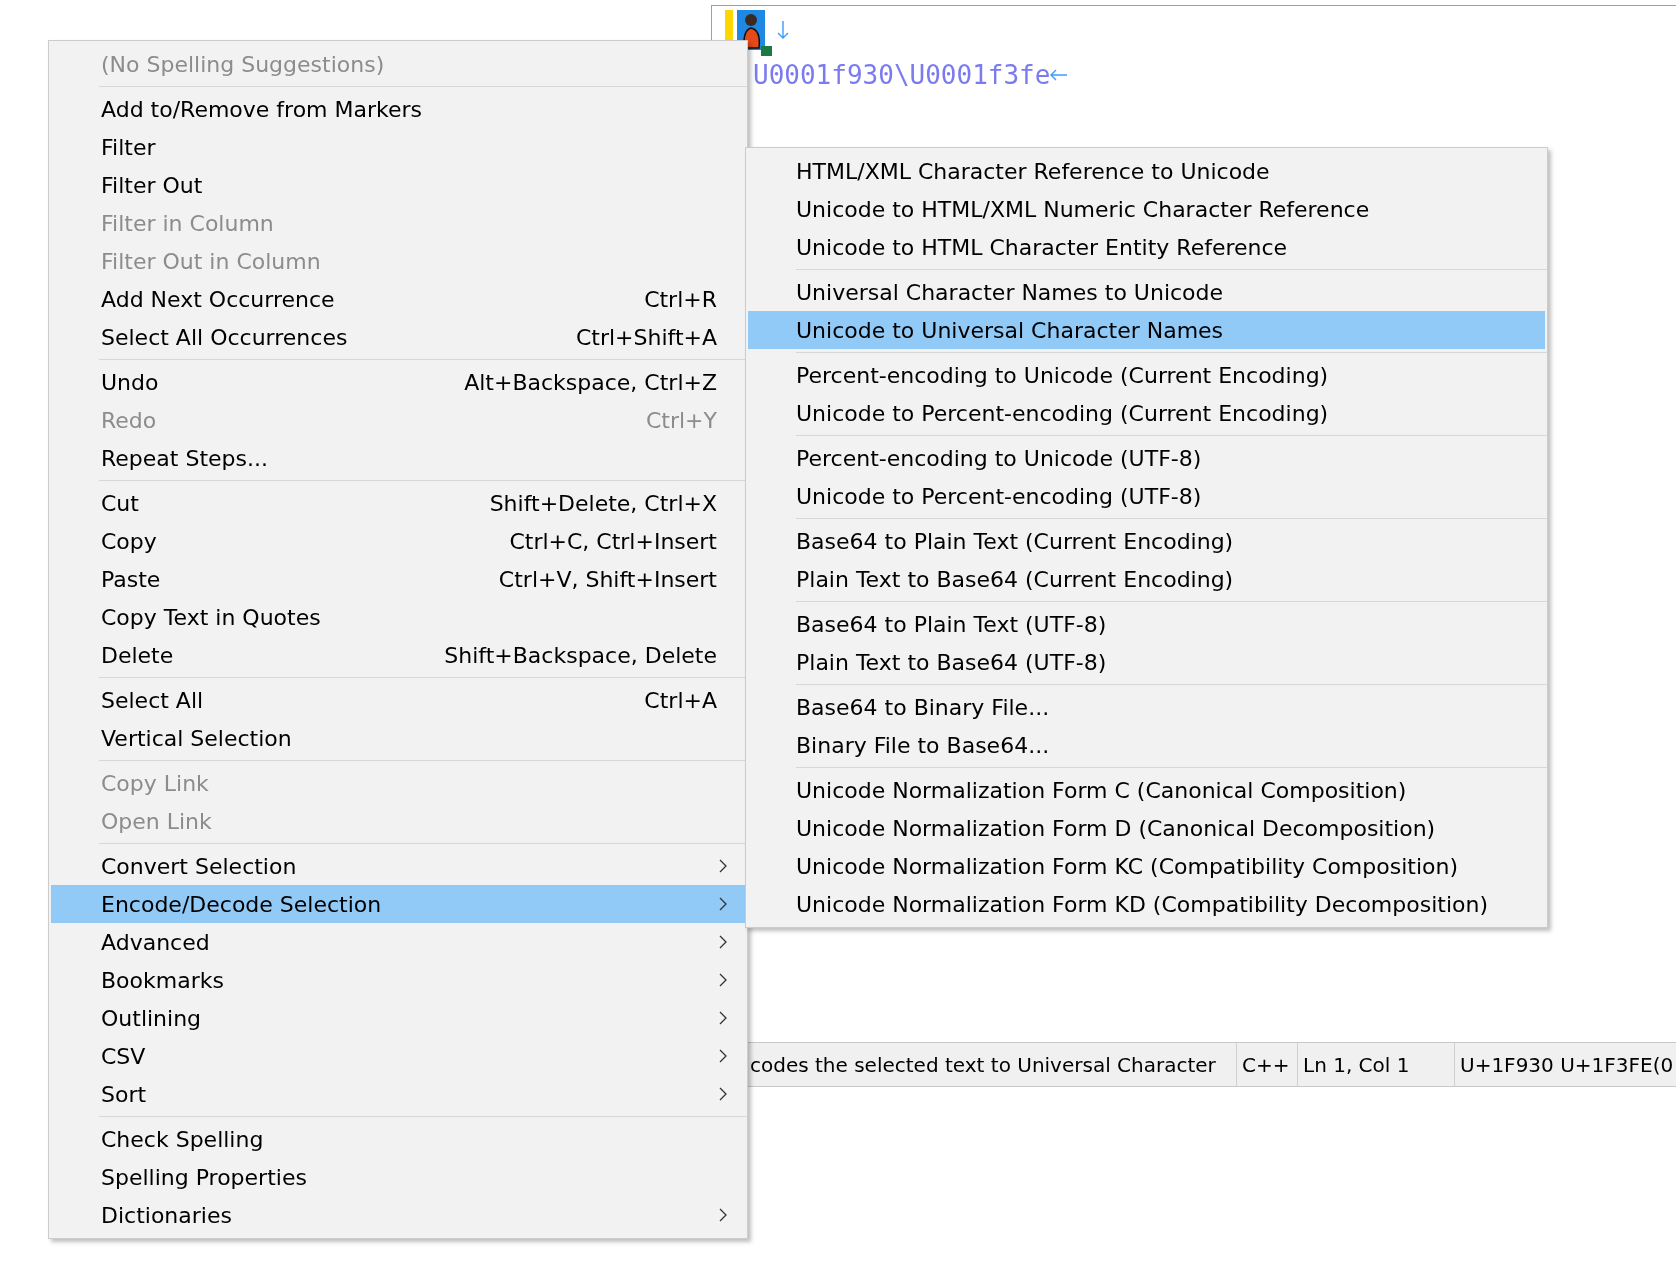 The image size is (1676, 1266). I want to click on menu-item: Unicode Normalization Form KC (Compatibility Composition), so click(1146, 866).